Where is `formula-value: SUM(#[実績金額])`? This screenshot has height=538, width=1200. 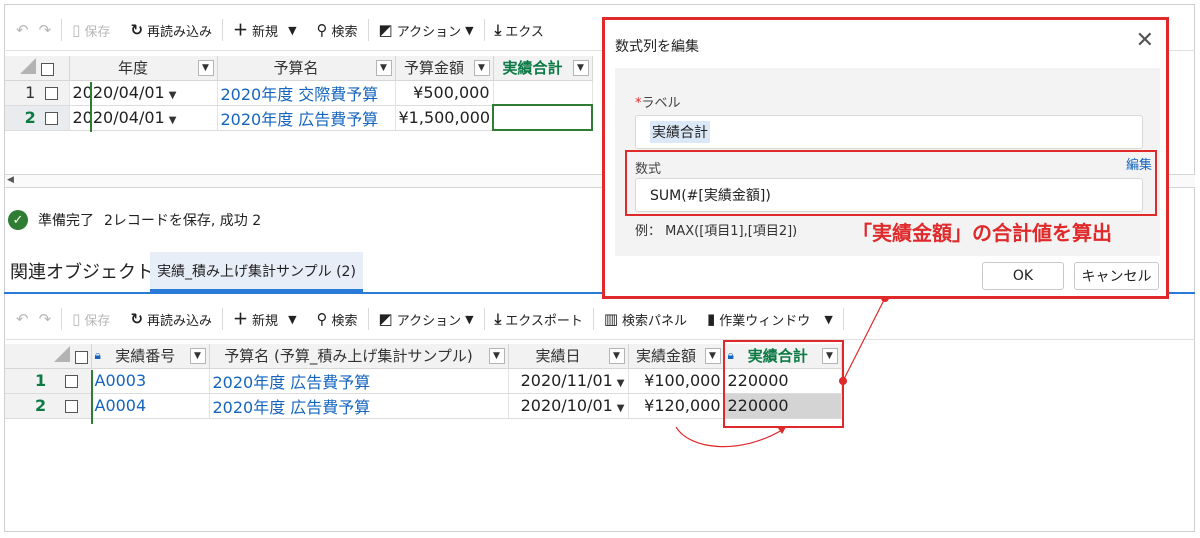 formula-value: SUM(#[実績金額]) is located at coordinates (710, 196).